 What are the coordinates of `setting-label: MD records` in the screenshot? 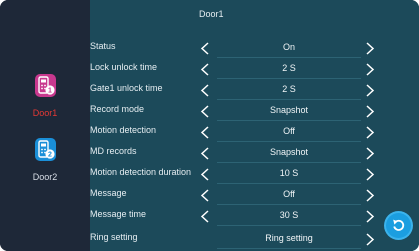 It's located at (113, 151).